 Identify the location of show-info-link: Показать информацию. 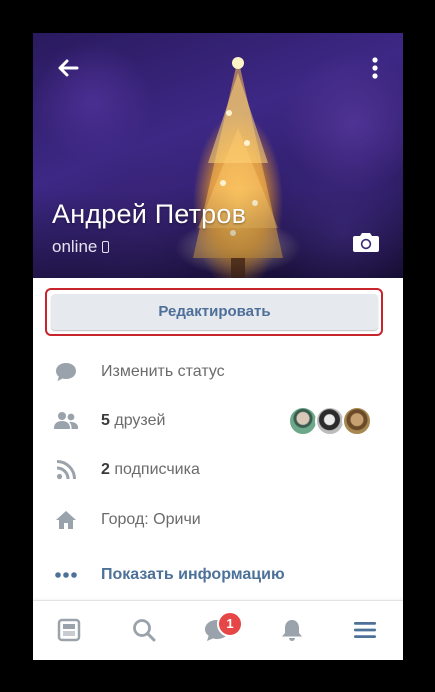
(193, 575).